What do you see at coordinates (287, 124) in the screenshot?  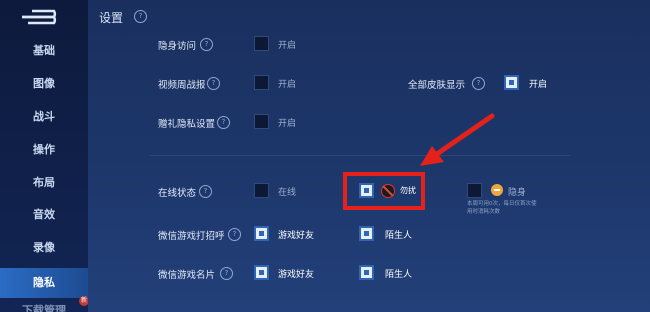 I see `gift-privacy-option: 开启` at bounding box center [287, 124].